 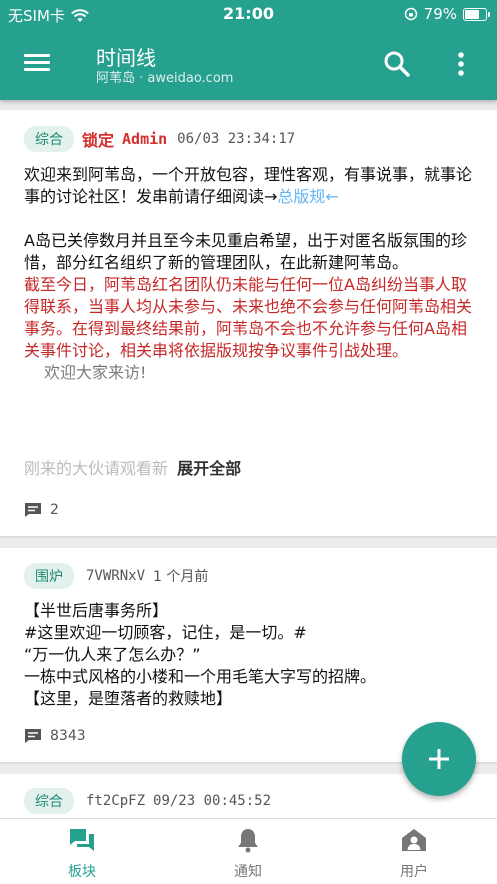 I want to click on post-author: ft2CpFZ, so click(x=116, y=801).